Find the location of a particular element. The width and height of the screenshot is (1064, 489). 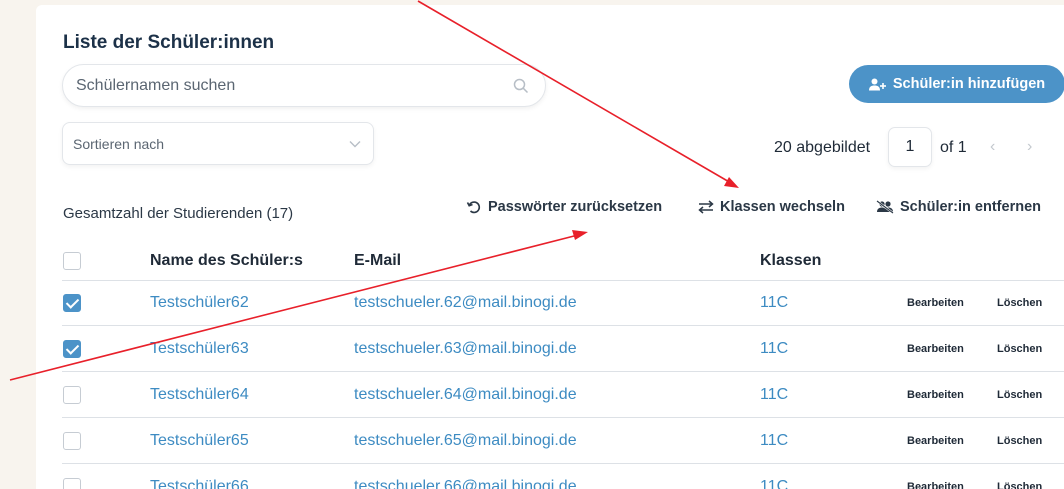

remove-students-button: Schüler:in entfernen is located at coordinates (958, 207).